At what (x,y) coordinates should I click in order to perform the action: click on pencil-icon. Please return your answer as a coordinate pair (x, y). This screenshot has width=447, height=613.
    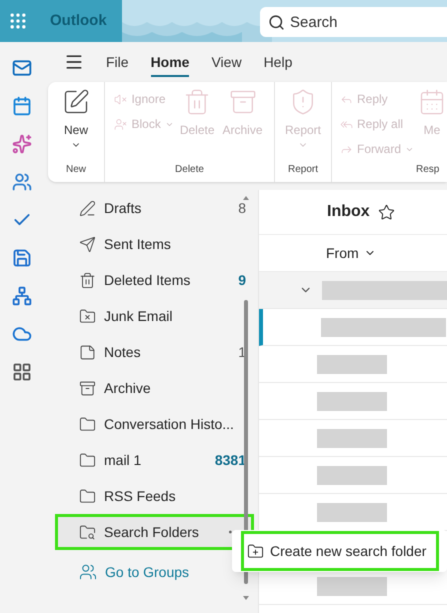
    Looking at the image, I should click on (87, 208).